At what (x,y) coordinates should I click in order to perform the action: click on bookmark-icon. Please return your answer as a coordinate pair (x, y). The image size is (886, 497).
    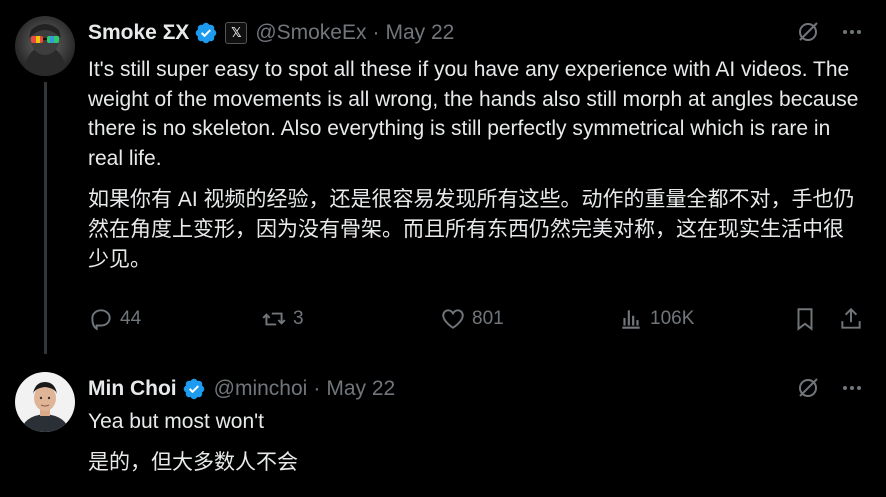
    Looking at the image, I should click on (805, 319).